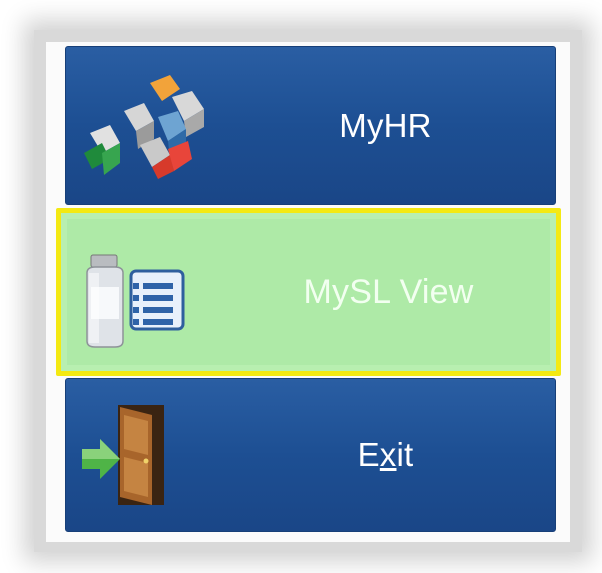 The image size is (602, 573). What do you see at coordinates (135, 301) in the screenshot?
I see `medicine-document-icon` at bounding box center [135, 301].